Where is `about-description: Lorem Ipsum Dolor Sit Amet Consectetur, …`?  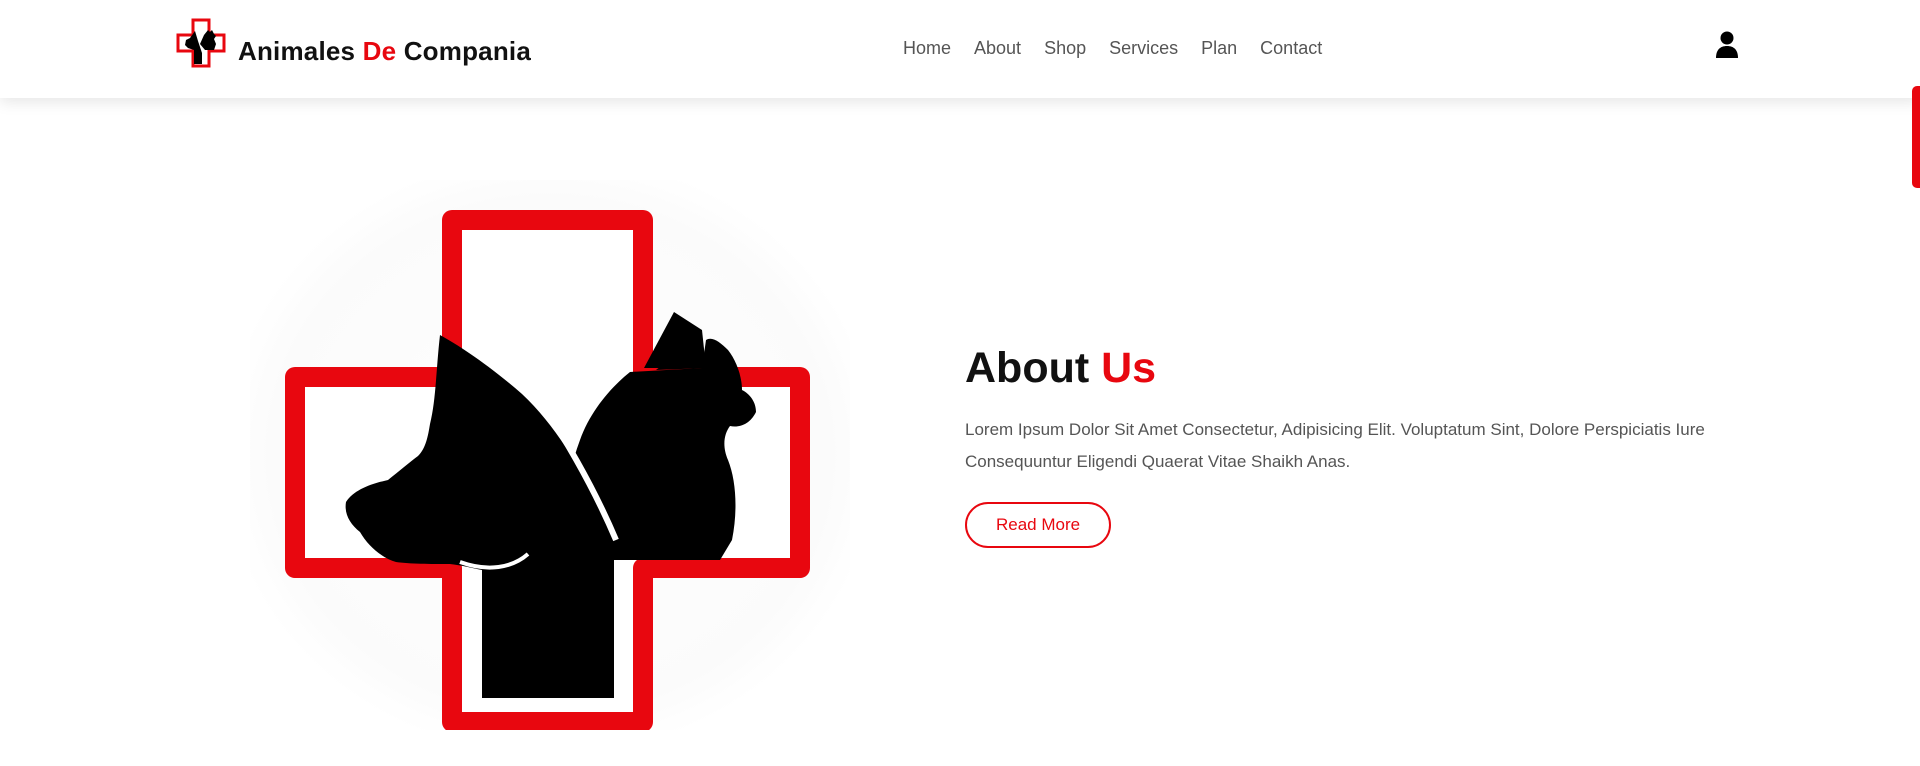
about-description: Lorem Ipsum Dolor Sit Amet Consectetur, … is located at coordinates (1335, 446).